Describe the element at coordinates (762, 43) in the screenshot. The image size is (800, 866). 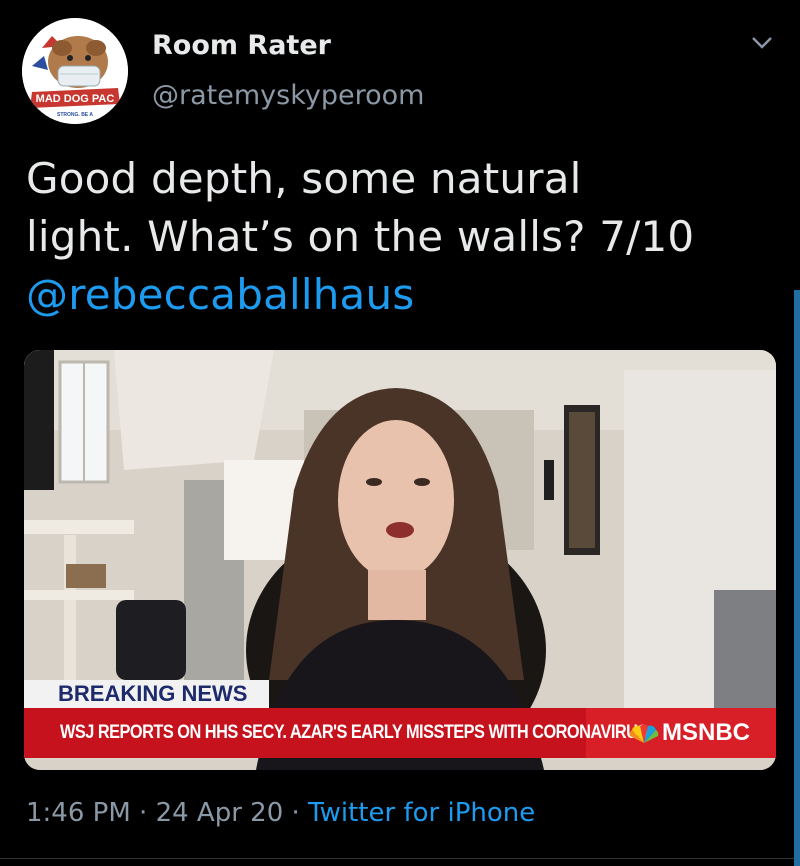
I see `chevron-down-icon` at that location.